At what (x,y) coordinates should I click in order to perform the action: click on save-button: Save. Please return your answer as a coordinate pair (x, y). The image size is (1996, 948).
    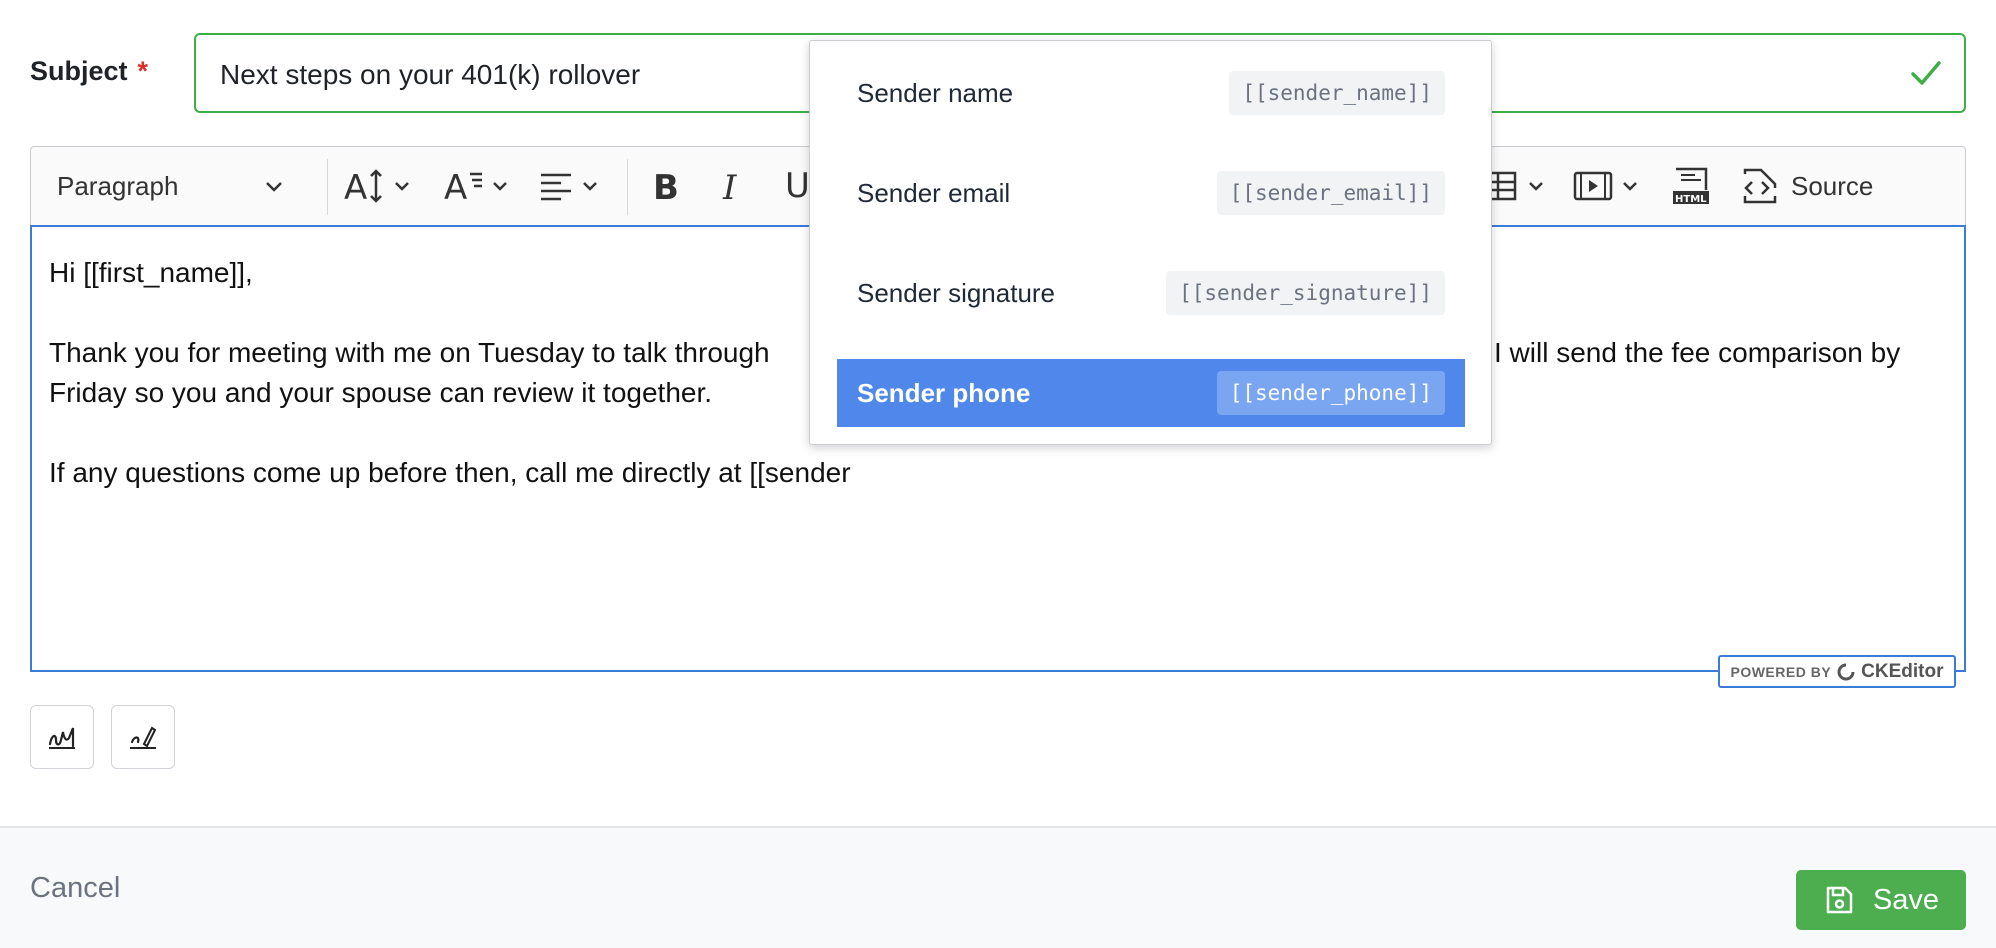
    Looking at the image, I should click on (1881, 900).